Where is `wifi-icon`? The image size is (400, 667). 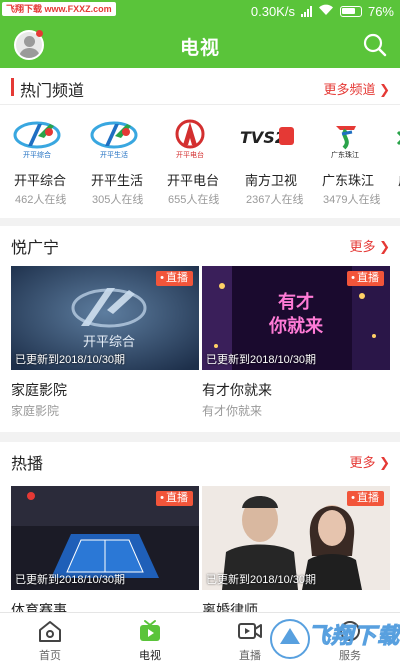 wifi-icon is located at coordinates (326, 11).